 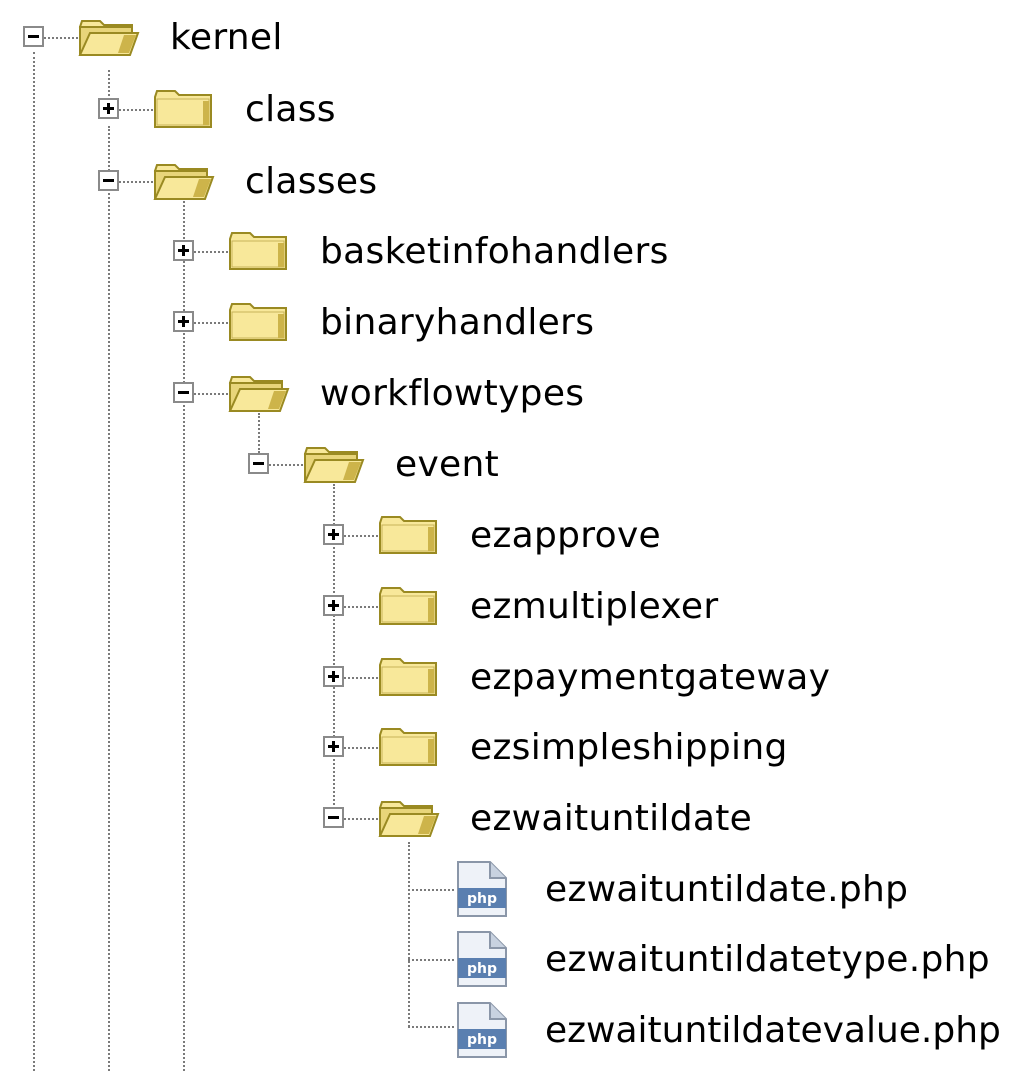 What do you see at coordinates (457, 322) in the screenshot?
I see `tree-node-label: binaryhandlers` at bounding box center [457, 322].